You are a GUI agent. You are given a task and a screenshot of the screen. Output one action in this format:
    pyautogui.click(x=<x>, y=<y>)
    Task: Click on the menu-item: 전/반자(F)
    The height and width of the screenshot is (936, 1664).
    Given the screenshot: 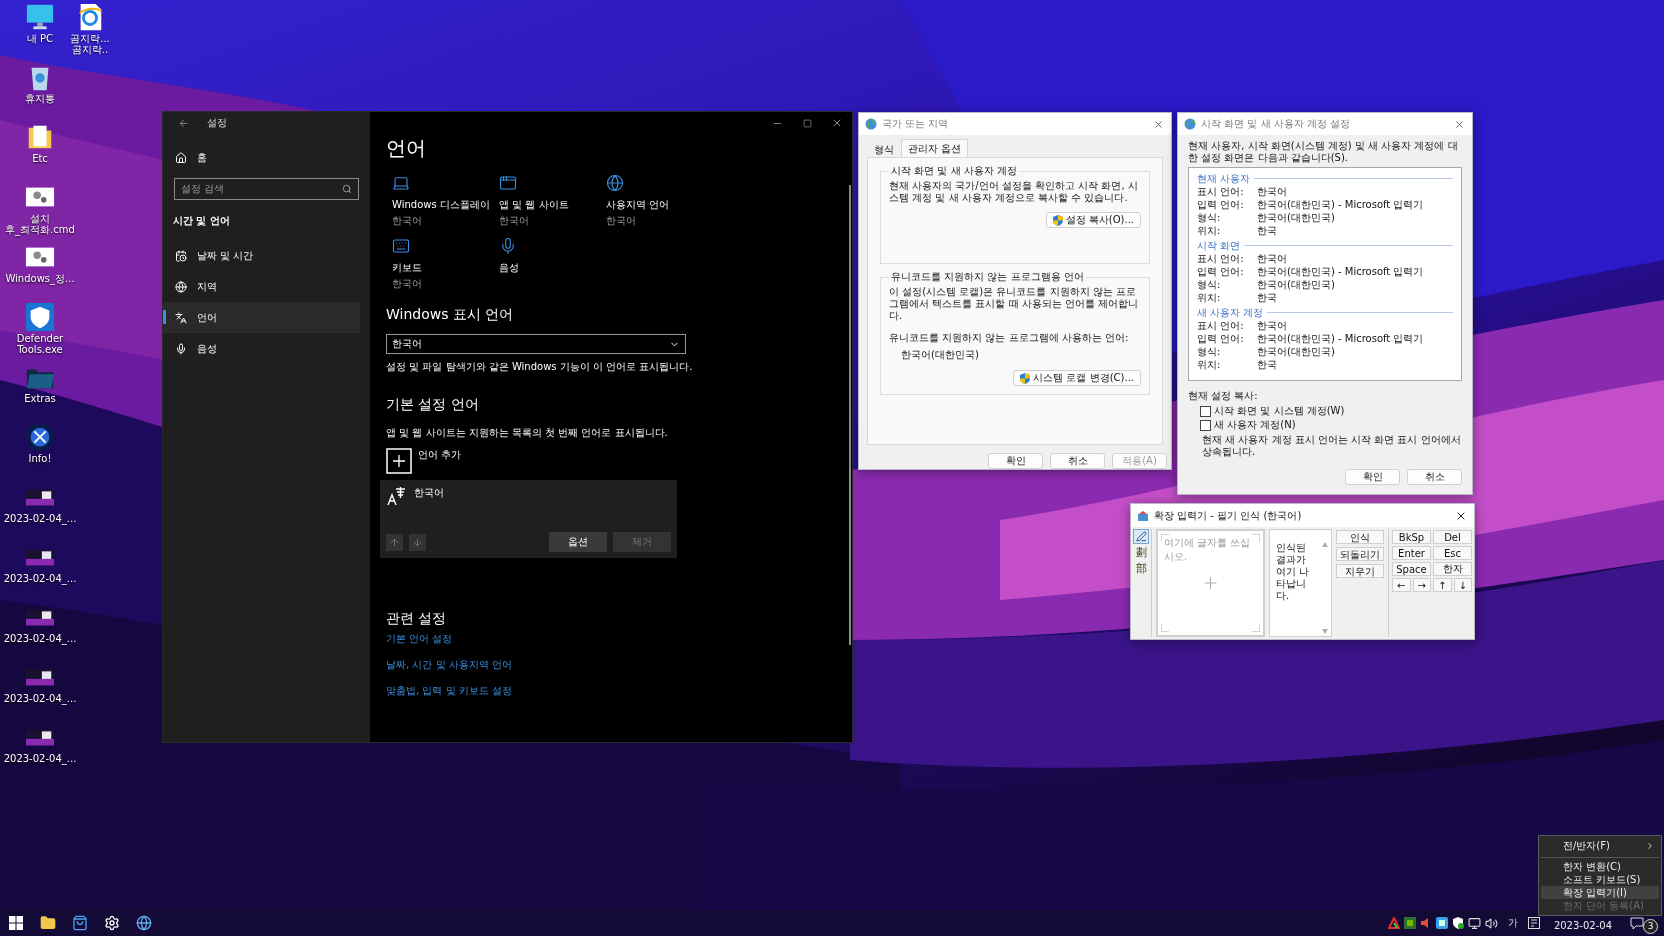 What is the action you would take?
    pyautogui.click(x=1600, y=848)
    